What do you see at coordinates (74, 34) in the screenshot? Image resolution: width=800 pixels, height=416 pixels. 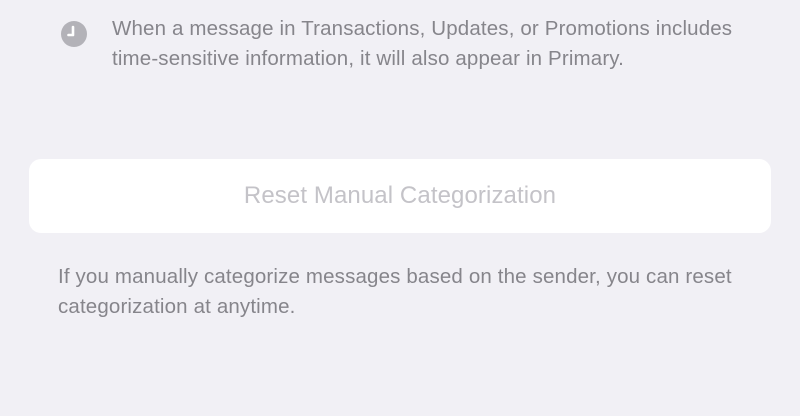 I see `clock-icon` at bounding box center [74, 34].